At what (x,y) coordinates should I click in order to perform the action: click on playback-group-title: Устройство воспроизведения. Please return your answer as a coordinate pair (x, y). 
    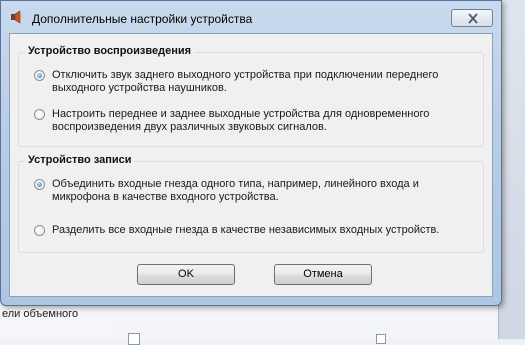
    Looking at the image, I should click on (110, 51).